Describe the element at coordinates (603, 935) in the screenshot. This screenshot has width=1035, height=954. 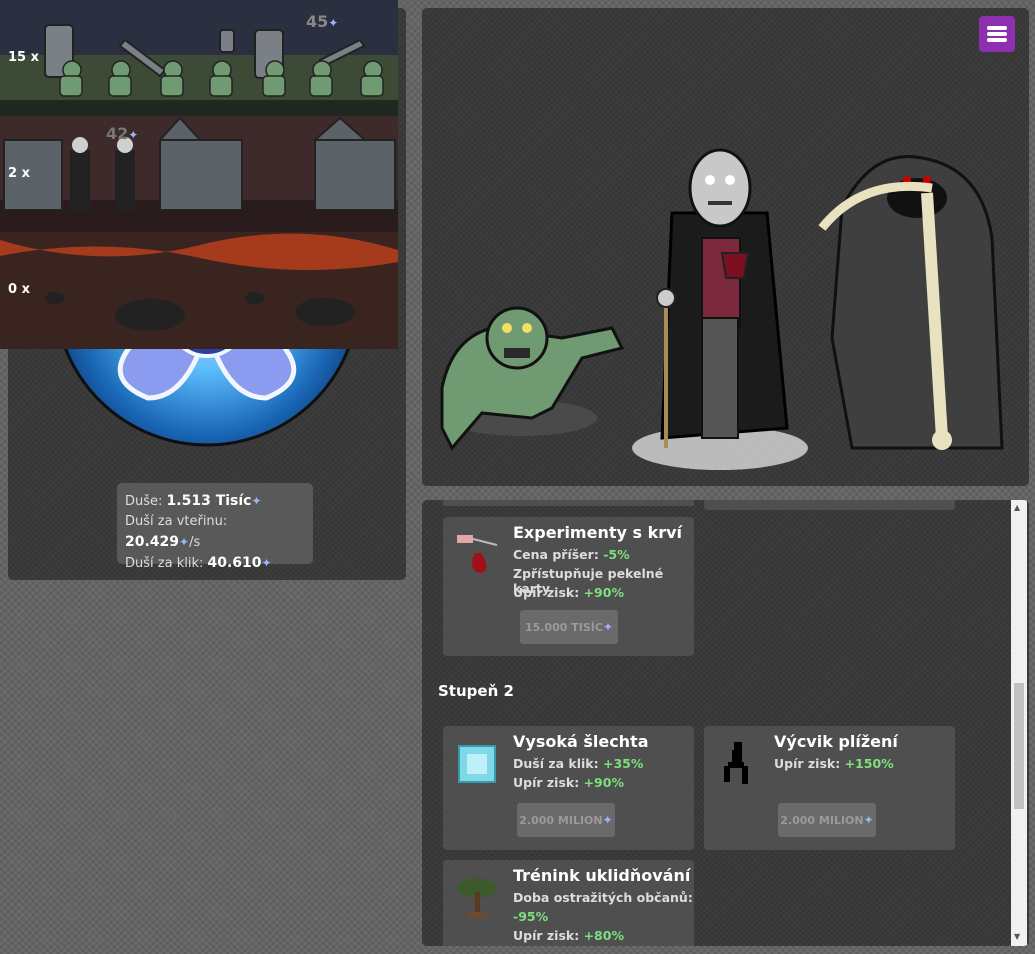
I see `upgrade-effect-value: +80%` at that location.